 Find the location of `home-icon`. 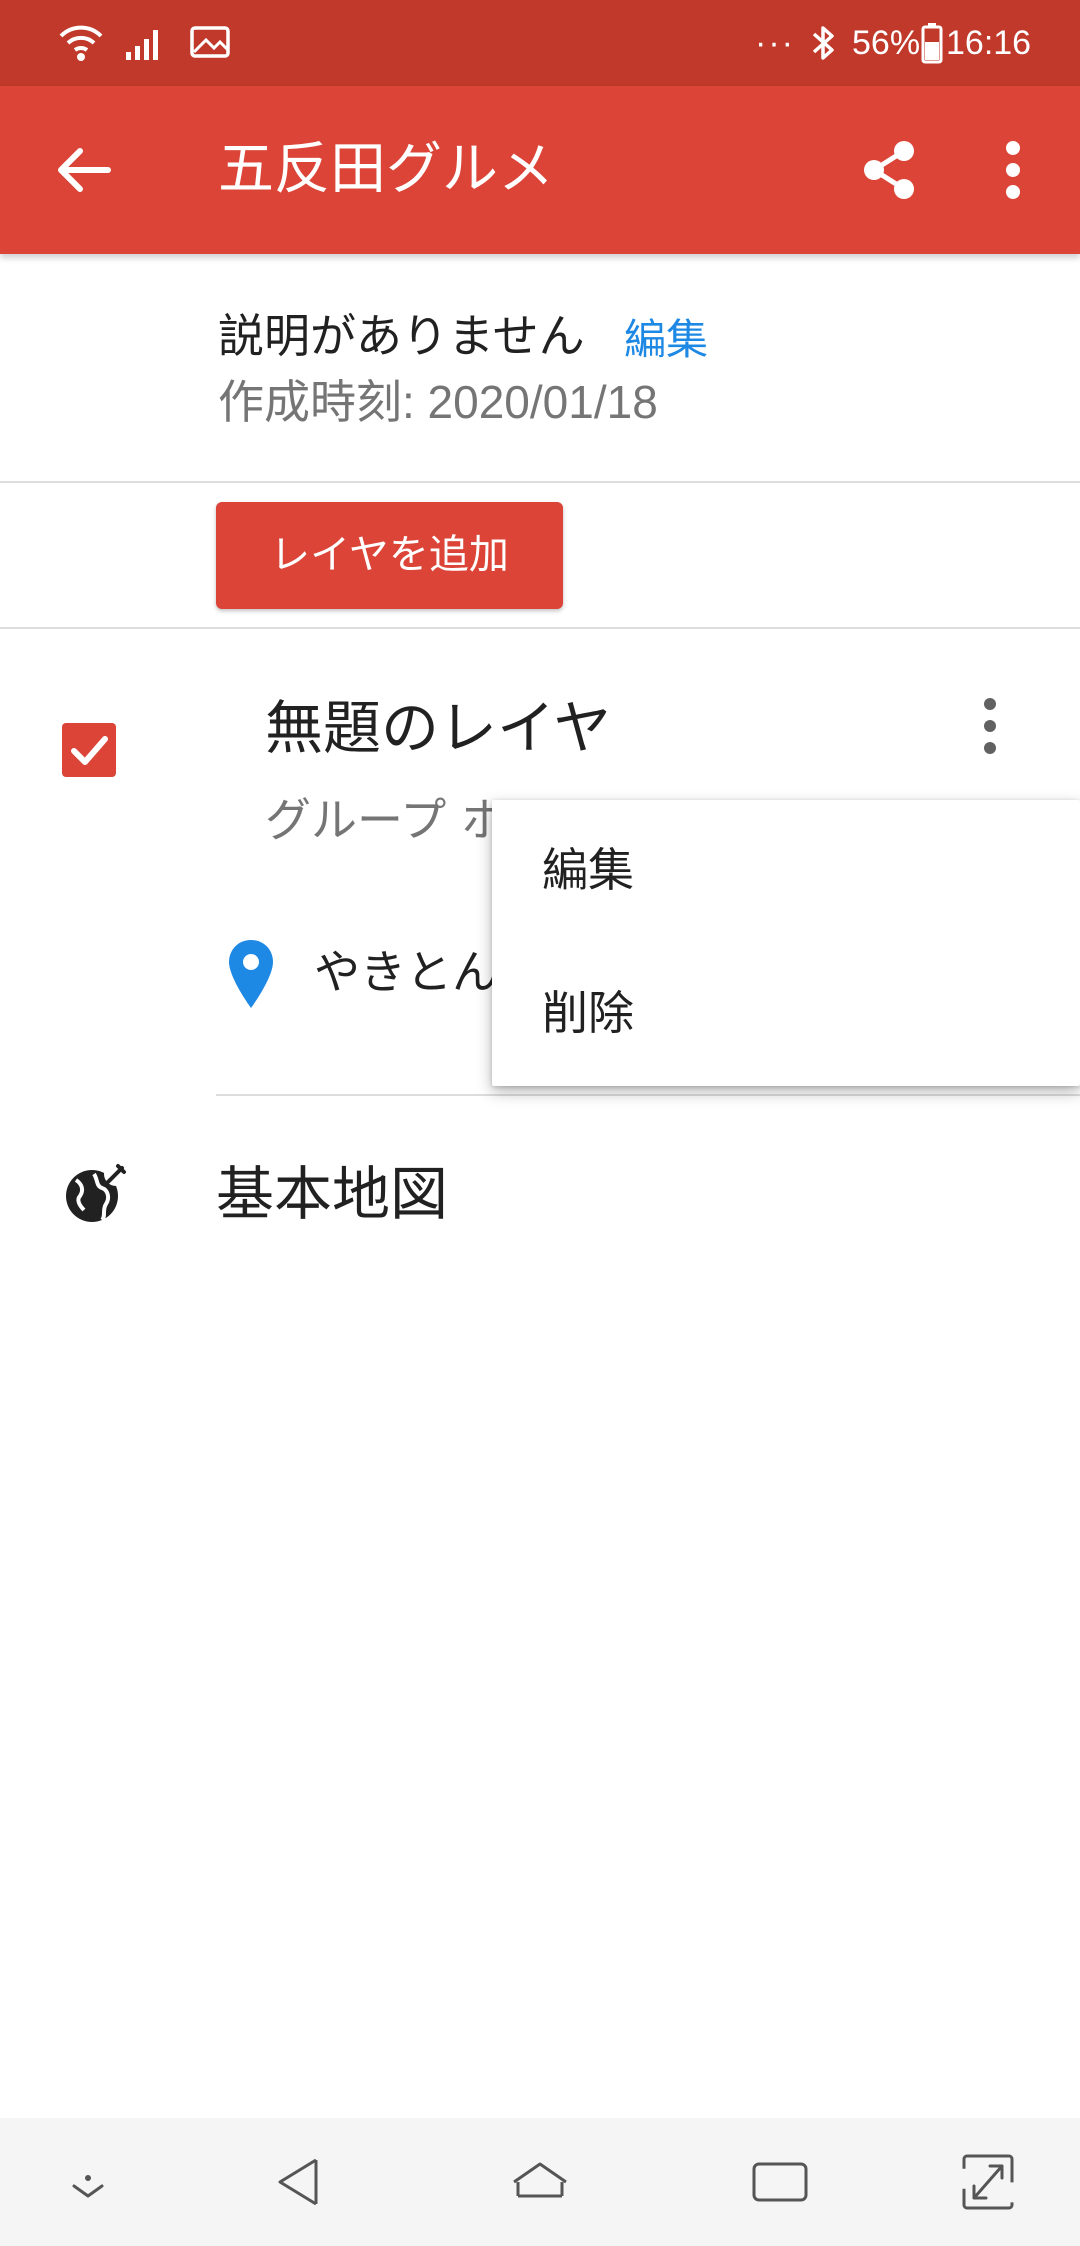

home-icon is located at coordinates (540, 2182).